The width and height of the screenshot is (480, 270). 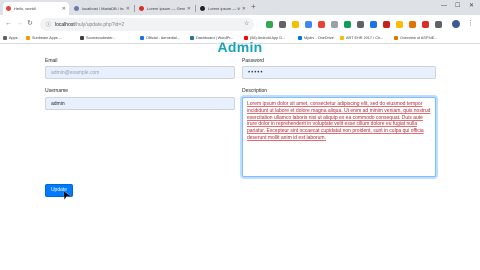 I want to click on password-field: •••••, so click(x=339, y=72).